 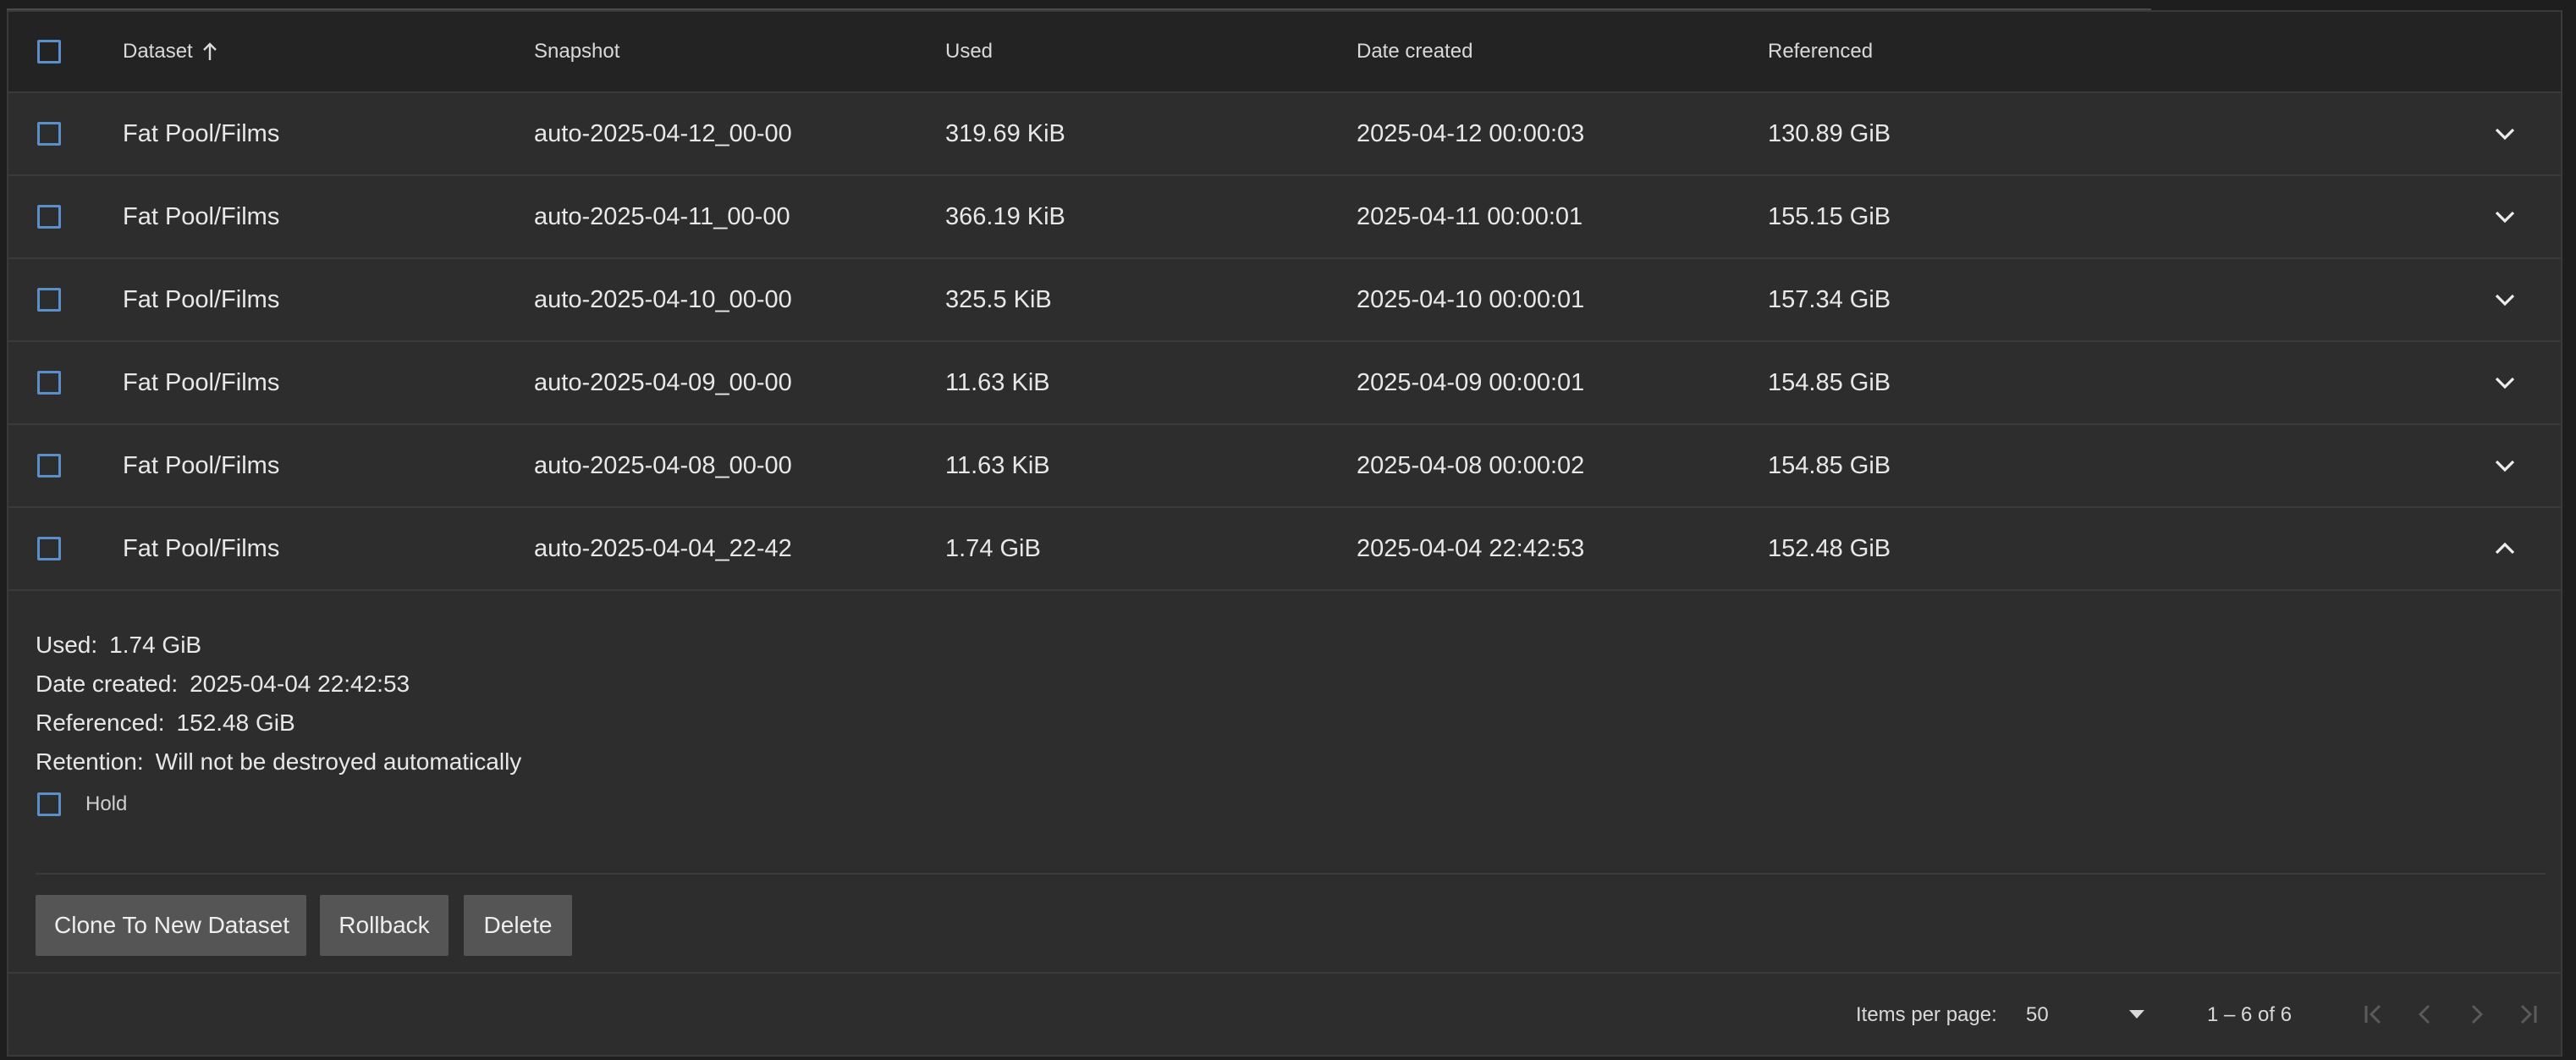 I want to click on clone-to-new-dataset-button: Clone To New Dataset, so click(x=171, y=925).